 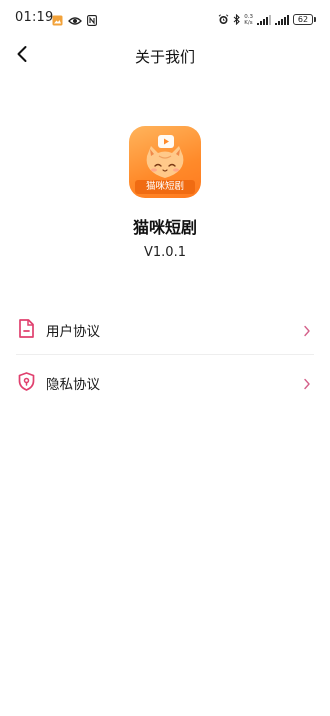 I want to click on bluetooth-icon, so click(x=237, y=19).